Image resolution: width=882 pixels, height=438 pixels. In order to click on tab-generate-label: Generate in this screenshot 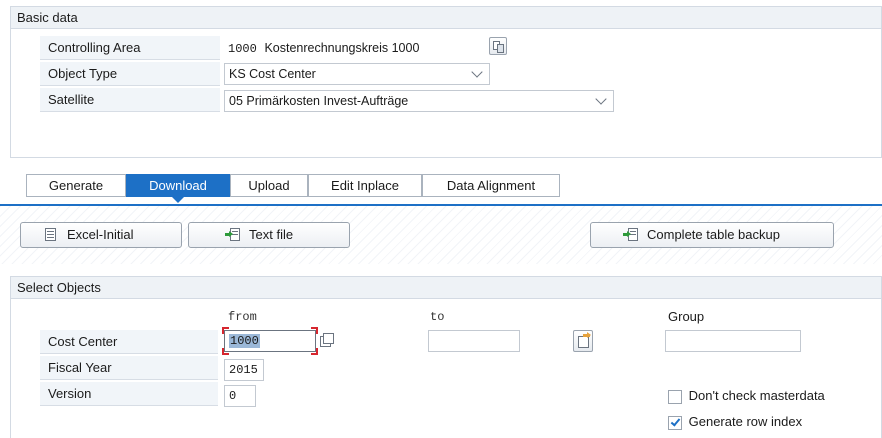, I will do `click(76, 185)`.